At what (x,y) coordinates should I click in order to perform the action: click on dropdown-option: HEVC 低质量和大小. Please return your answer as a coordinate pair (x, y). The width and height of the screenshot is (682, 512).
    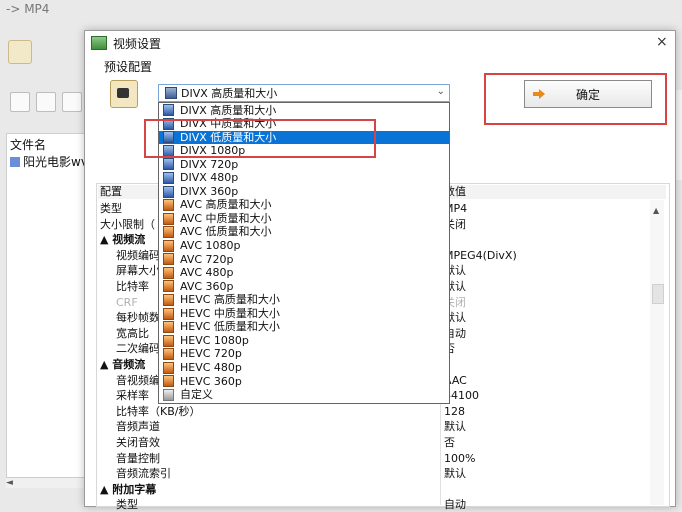
    Looking at the image, I should click on (304, 327).